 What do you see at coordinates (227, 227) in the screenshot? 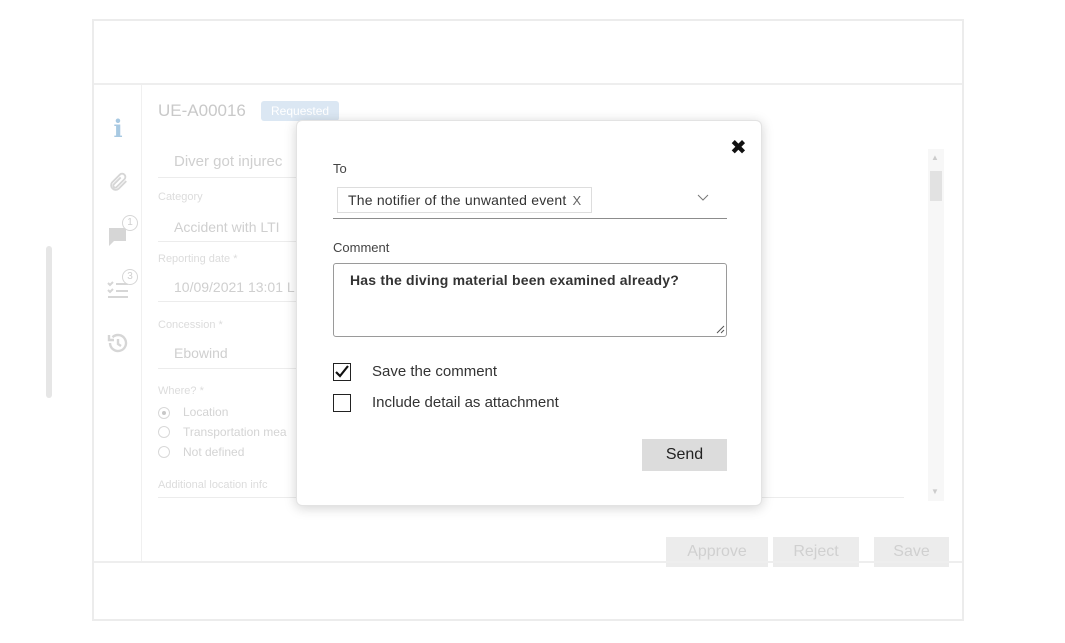
I see `category-value: Accident with LTI` at bounding box center [227, 227].